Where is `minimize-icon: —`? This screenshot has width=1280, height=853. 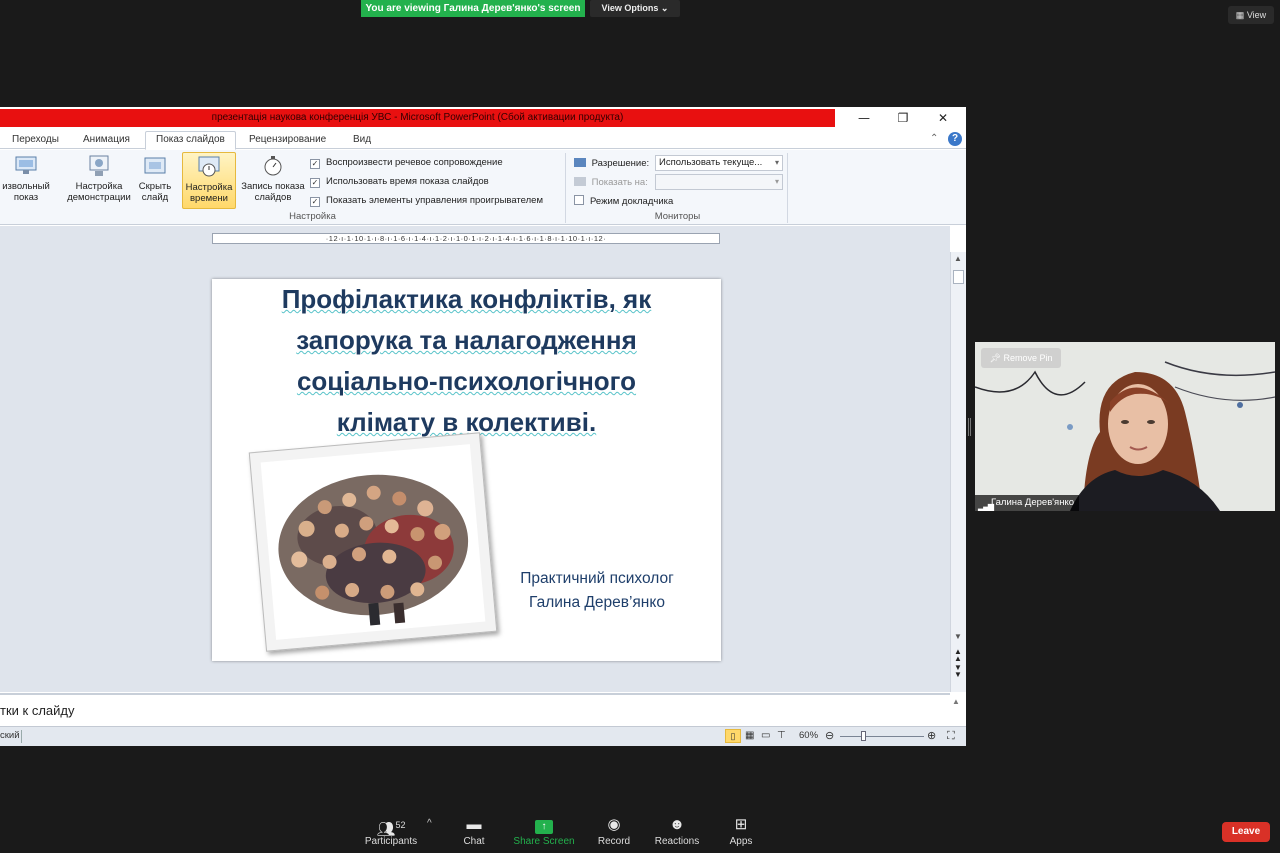 minimize-icon: — is located at coordinates (864, 118).